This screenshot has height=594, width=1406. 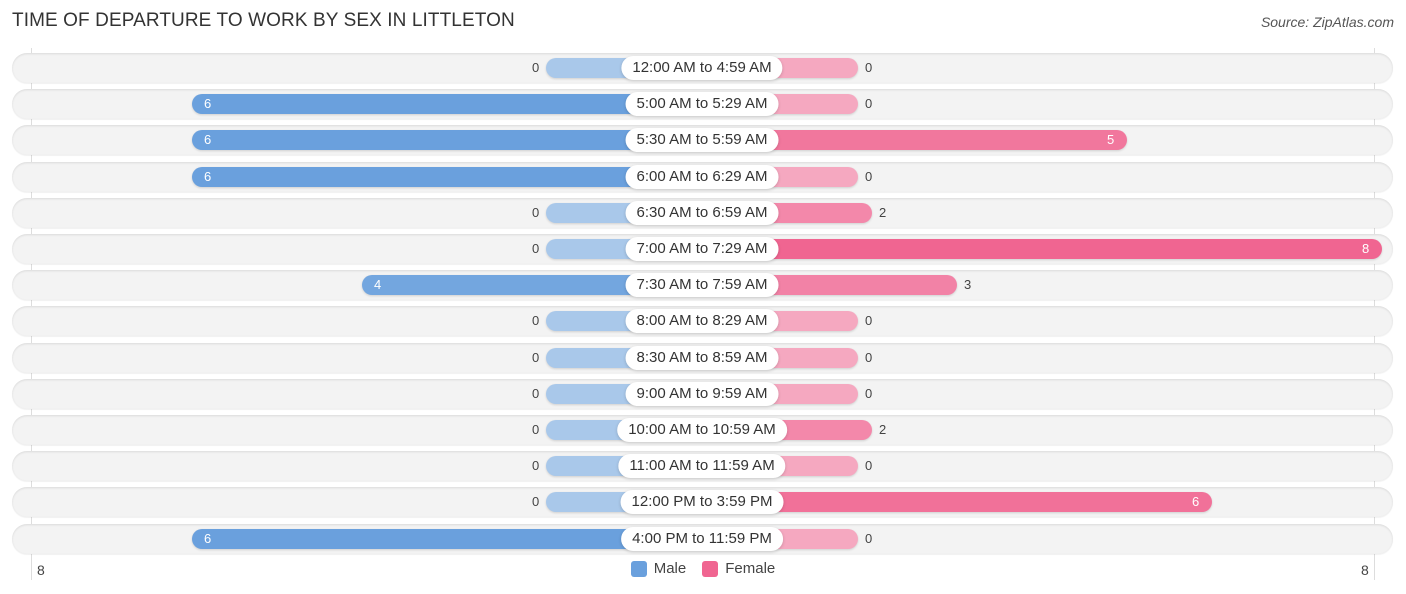 I want to click on legend-label-female: Female, so click(x=750, y=568).